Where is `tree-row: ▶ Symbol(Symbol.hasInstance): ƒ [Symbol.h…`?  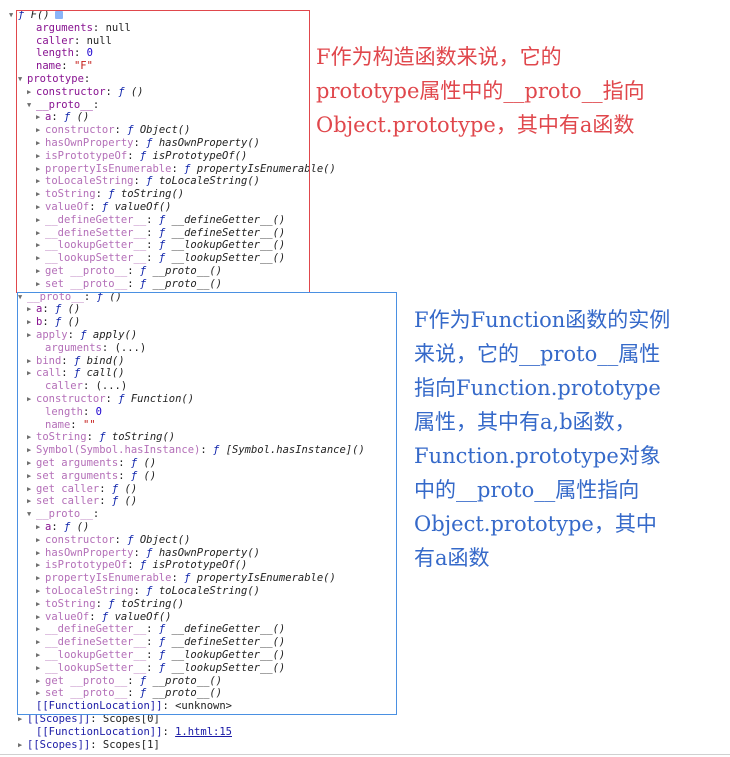
tree-row: ▶ Symbol(Symbol.hasInstance): ƒ [Symbol.h… is located at coordinates (196, 450).